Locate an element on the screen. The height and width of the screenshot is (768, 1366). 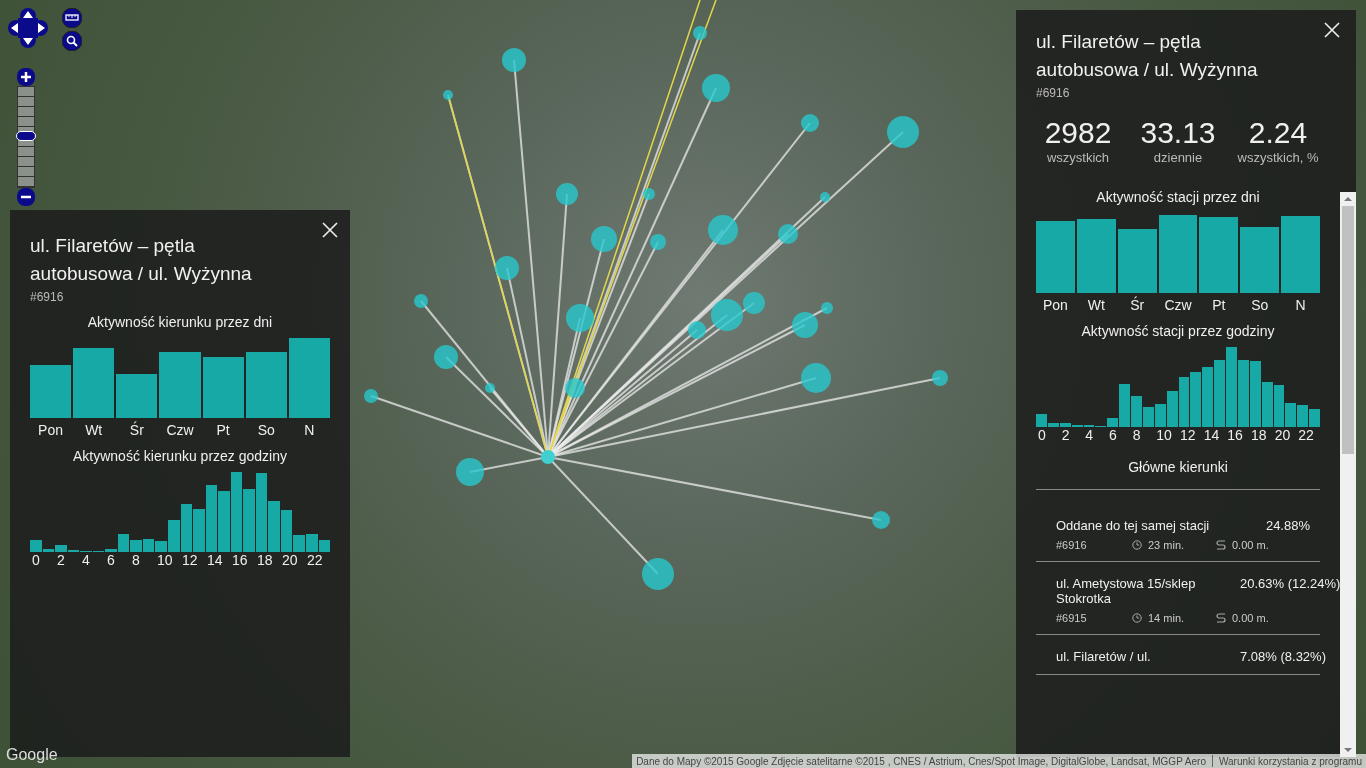
direction-id: #6916 is located at coordinates (1072, 545).